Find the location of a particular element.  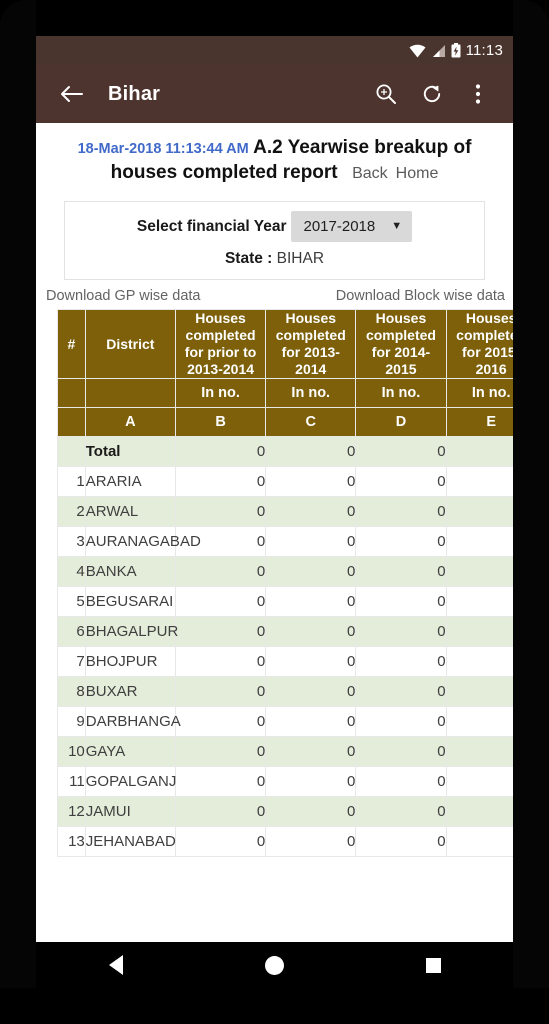

row-index: 5 is located at coordinates (71, 602).